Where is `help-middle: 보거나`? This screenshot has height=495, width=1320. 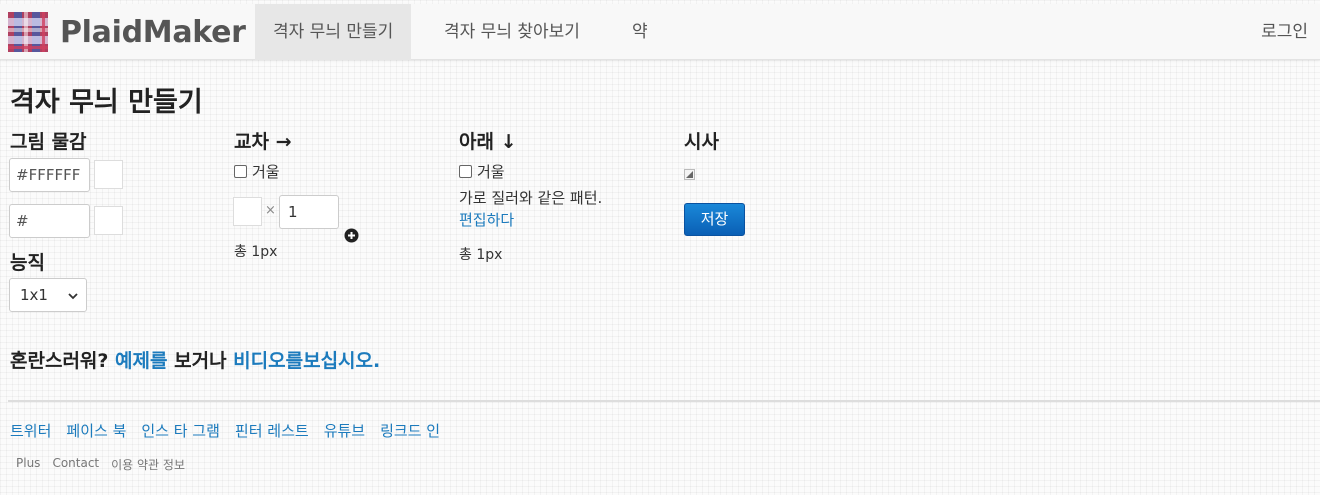
help-middle: 보거나 is located at coordinates (200, 361).